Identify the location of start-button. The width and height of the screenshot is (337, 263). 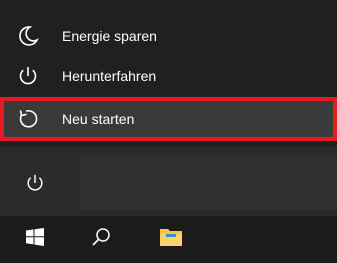
(35, 239).